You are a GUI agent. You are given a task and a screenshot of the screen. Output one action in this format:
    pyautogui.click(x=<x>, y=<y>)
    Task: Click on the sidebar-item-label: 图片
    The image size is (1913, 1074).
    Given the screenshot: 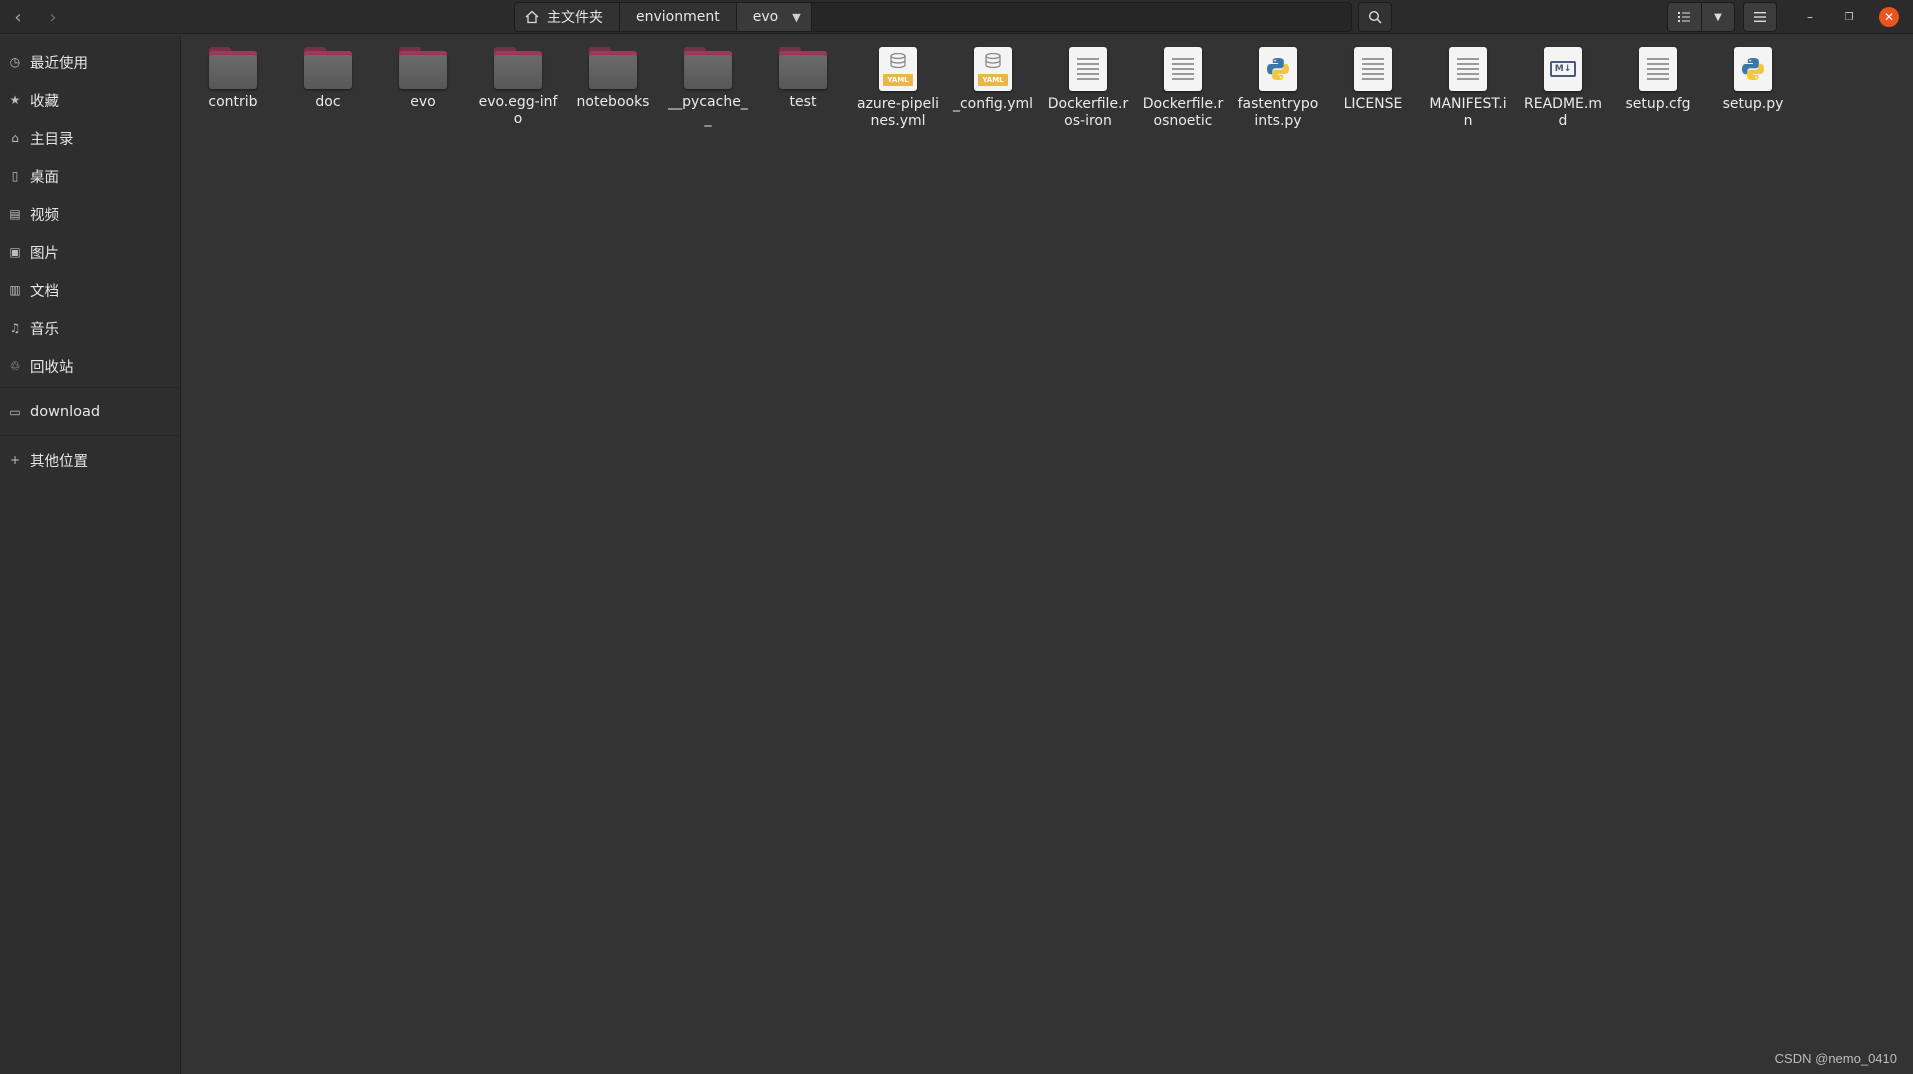 What is the action you would take?
    pyautogui.click(x=44, y=253)
    